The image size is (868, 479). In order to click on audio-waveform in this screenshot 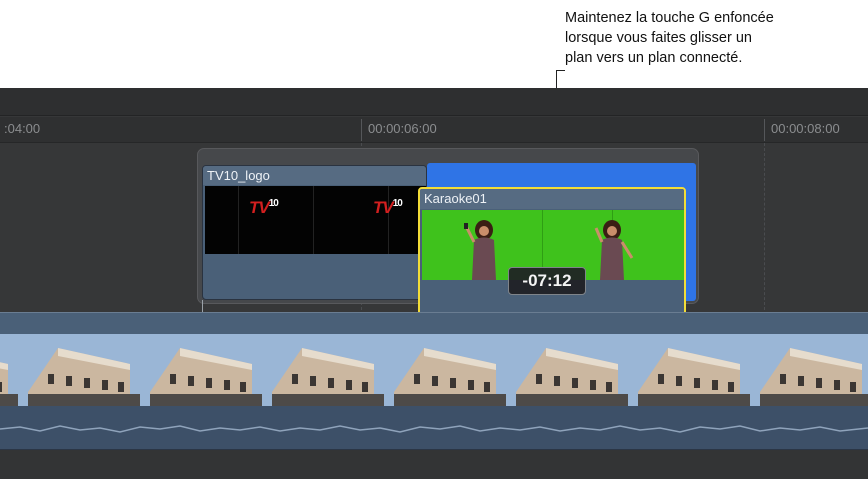, I will do `click(434, 429)`.